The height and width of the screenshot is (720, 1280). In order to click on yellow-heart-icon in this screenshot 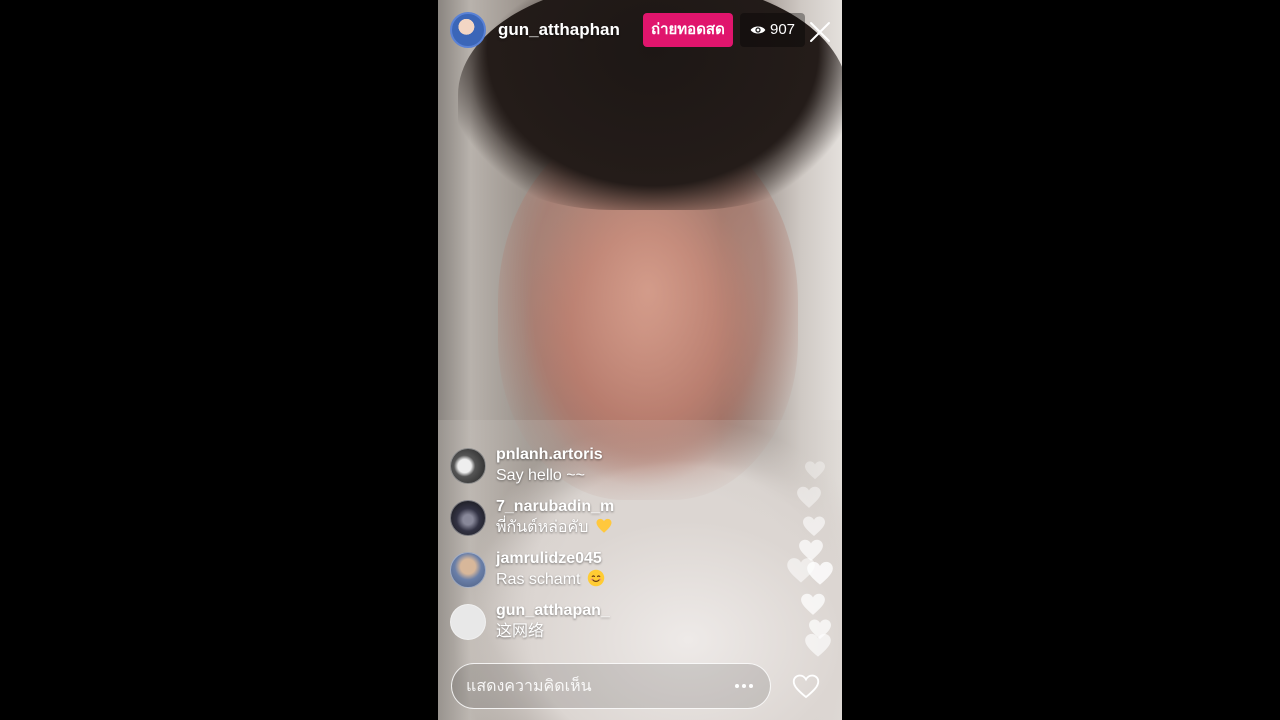, I will do `click(604, 525)`.